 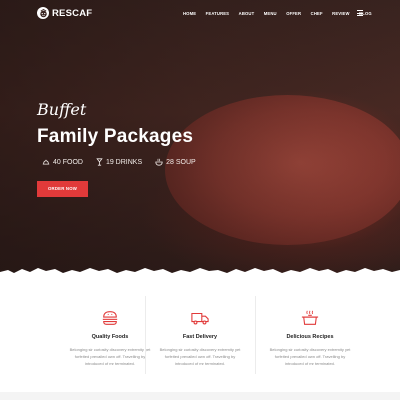 I want to click on feature-soup: 28 SOUP, so click(x=175, y=162).